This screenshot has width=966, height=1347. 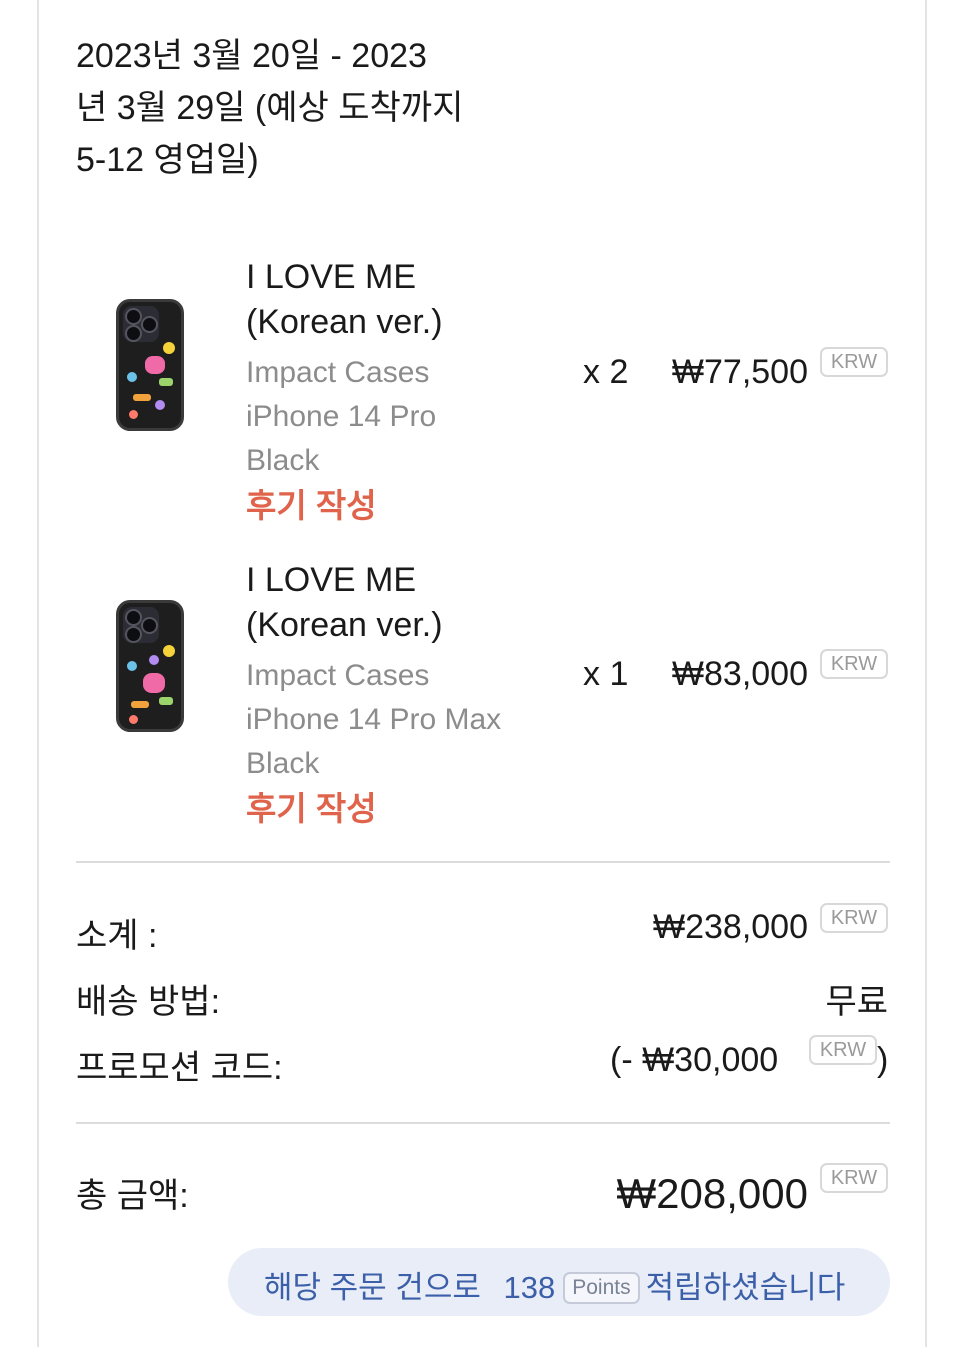 What do you see at coordinates (739, 674) in the screenshot?
I see `item-price: ₩83,000` at bounding box center [739, 674].